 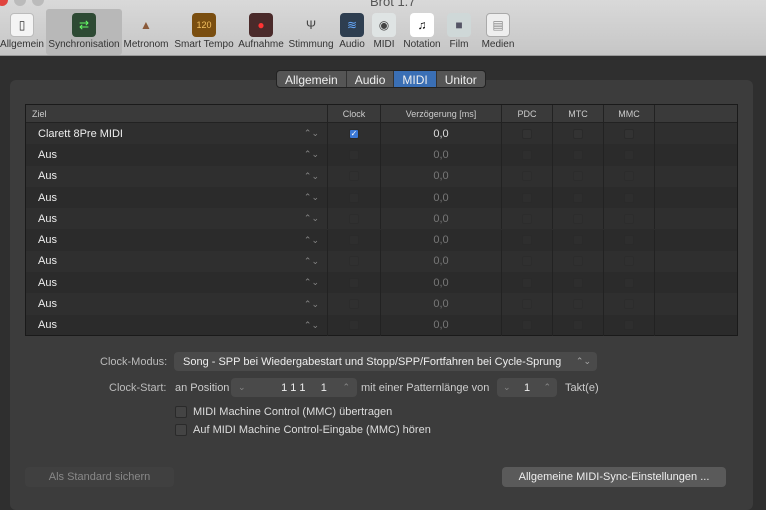 What do you see at coordinates (99, 477) in the screenshot?
I see `save-default-button: Als Standard sichern` at bounding box center [99, 477].